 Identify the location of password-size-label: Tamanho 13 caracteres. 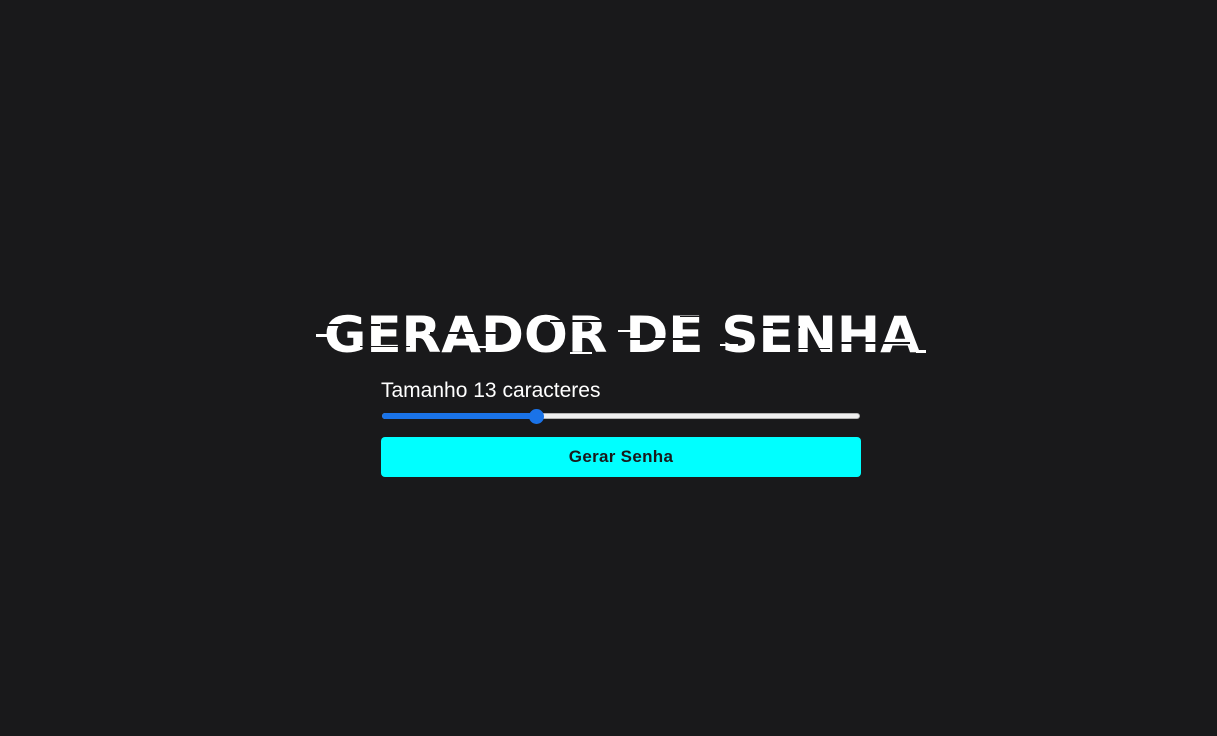
(490, 391).